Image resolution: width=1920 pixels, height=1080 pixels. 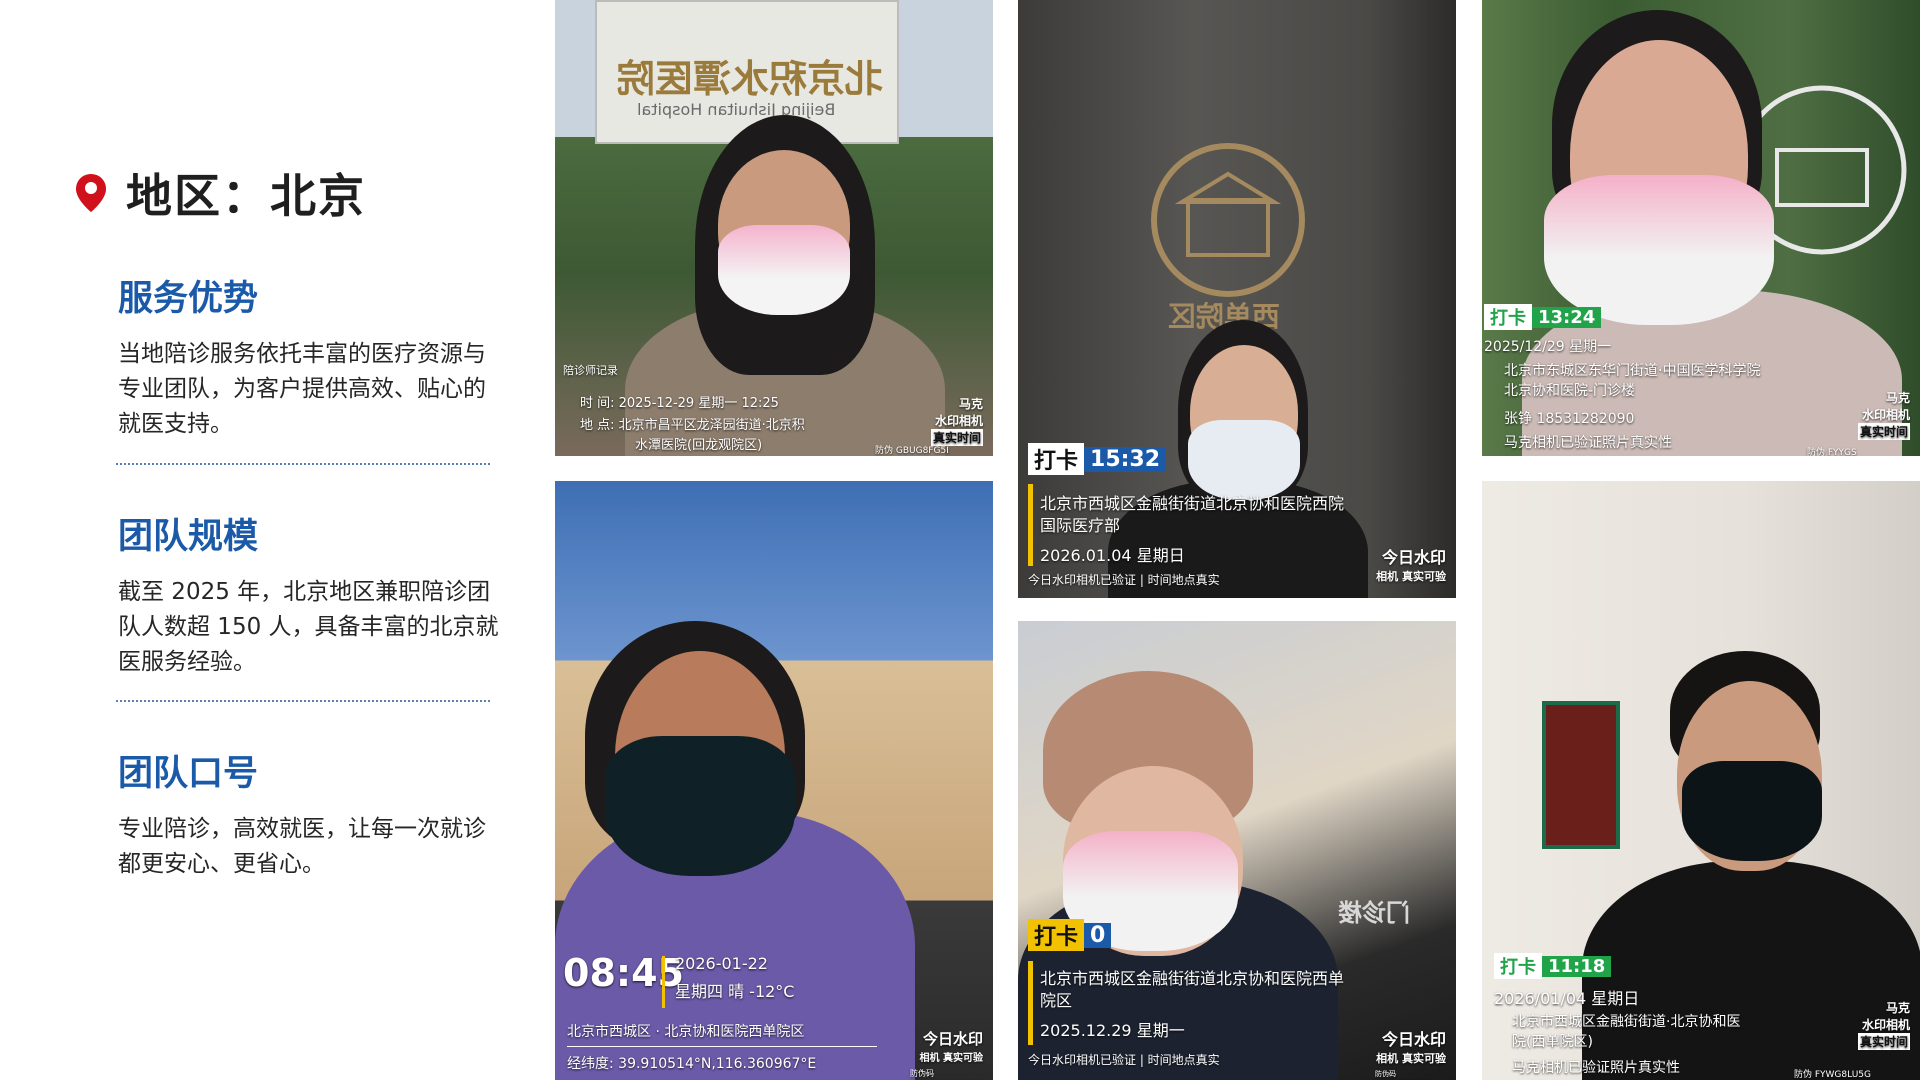 I want to click on display-screen, so click(x=1581, y=775).